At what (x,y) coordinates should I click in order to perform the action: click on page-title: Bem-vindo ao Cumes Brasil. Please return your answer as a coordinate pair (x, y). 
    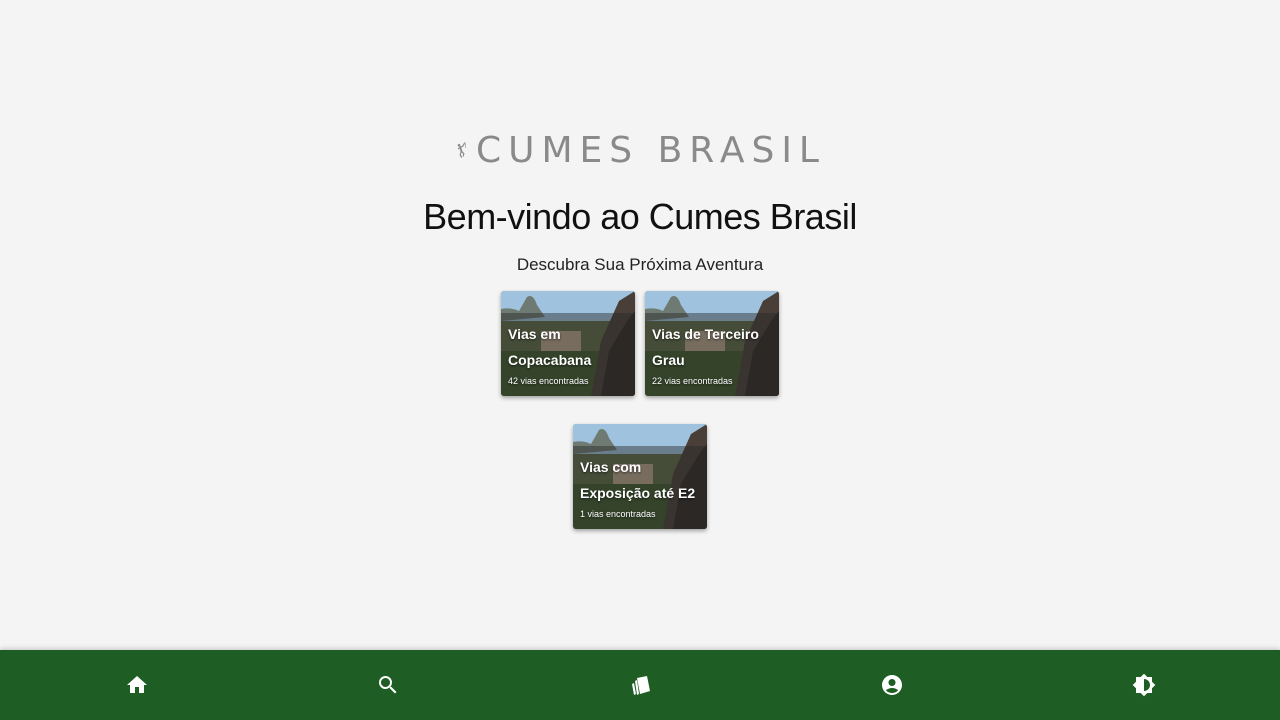
    Looking at the image, I should click on (640, 216).